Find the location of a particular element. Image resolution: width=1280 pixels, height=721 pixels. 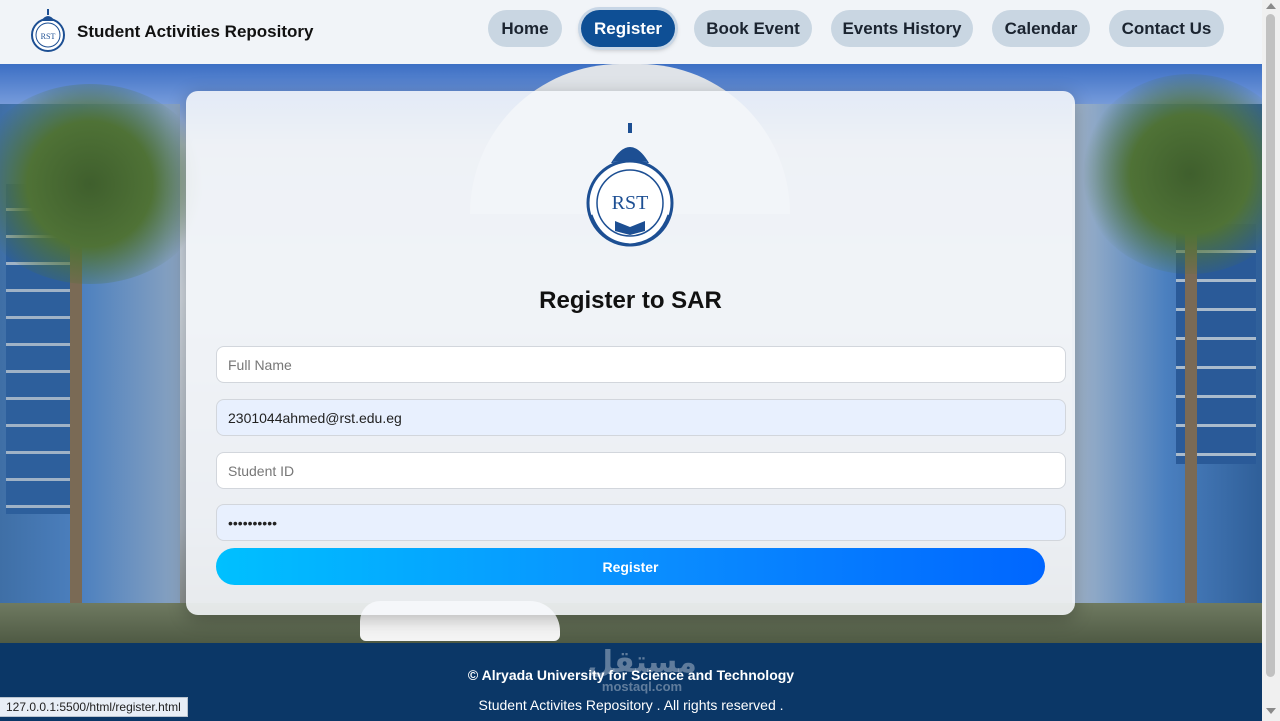

password-input is located at coordinates (641, 522).